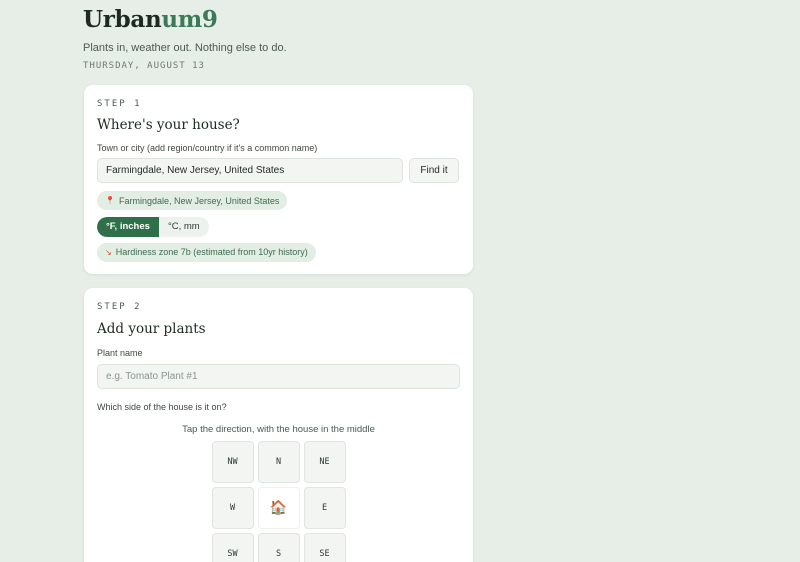  Describe the element at coordinates (122, 19) in the screenshot. I see `brand-prefix: Urban` at that location.